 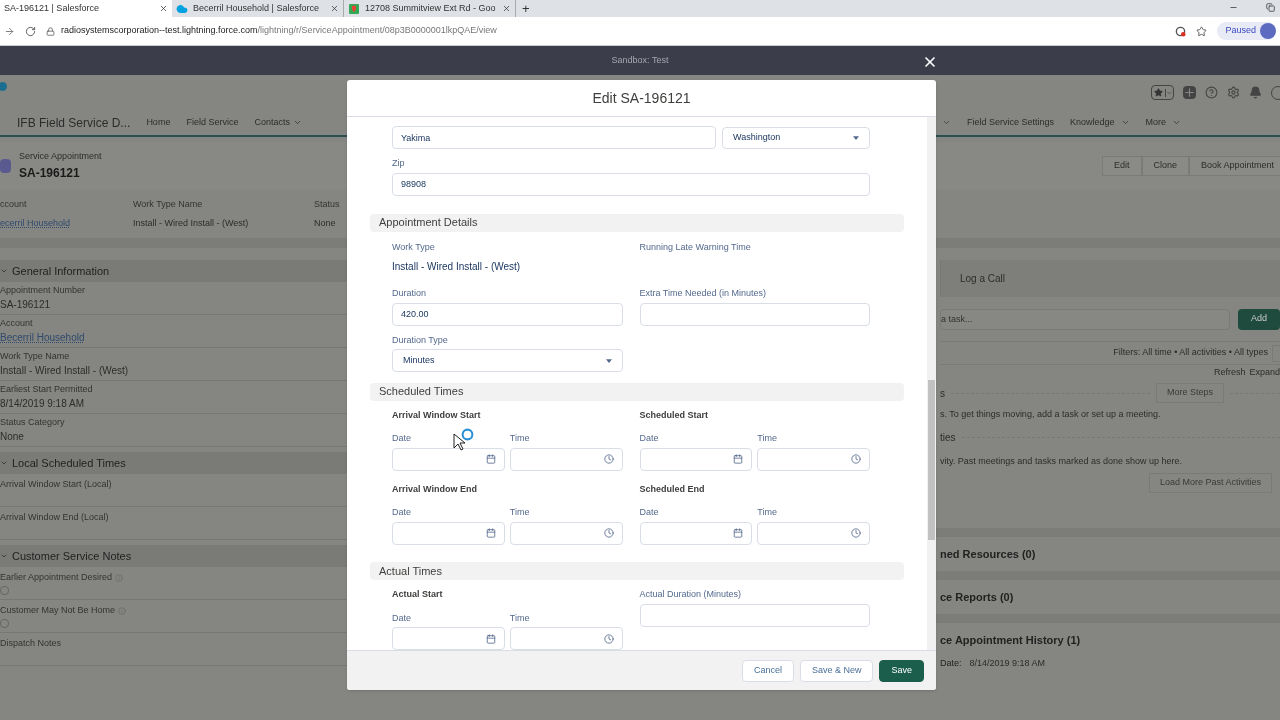 I want to click on group-label: Arrival Window Start, so click(x=436, y=415).